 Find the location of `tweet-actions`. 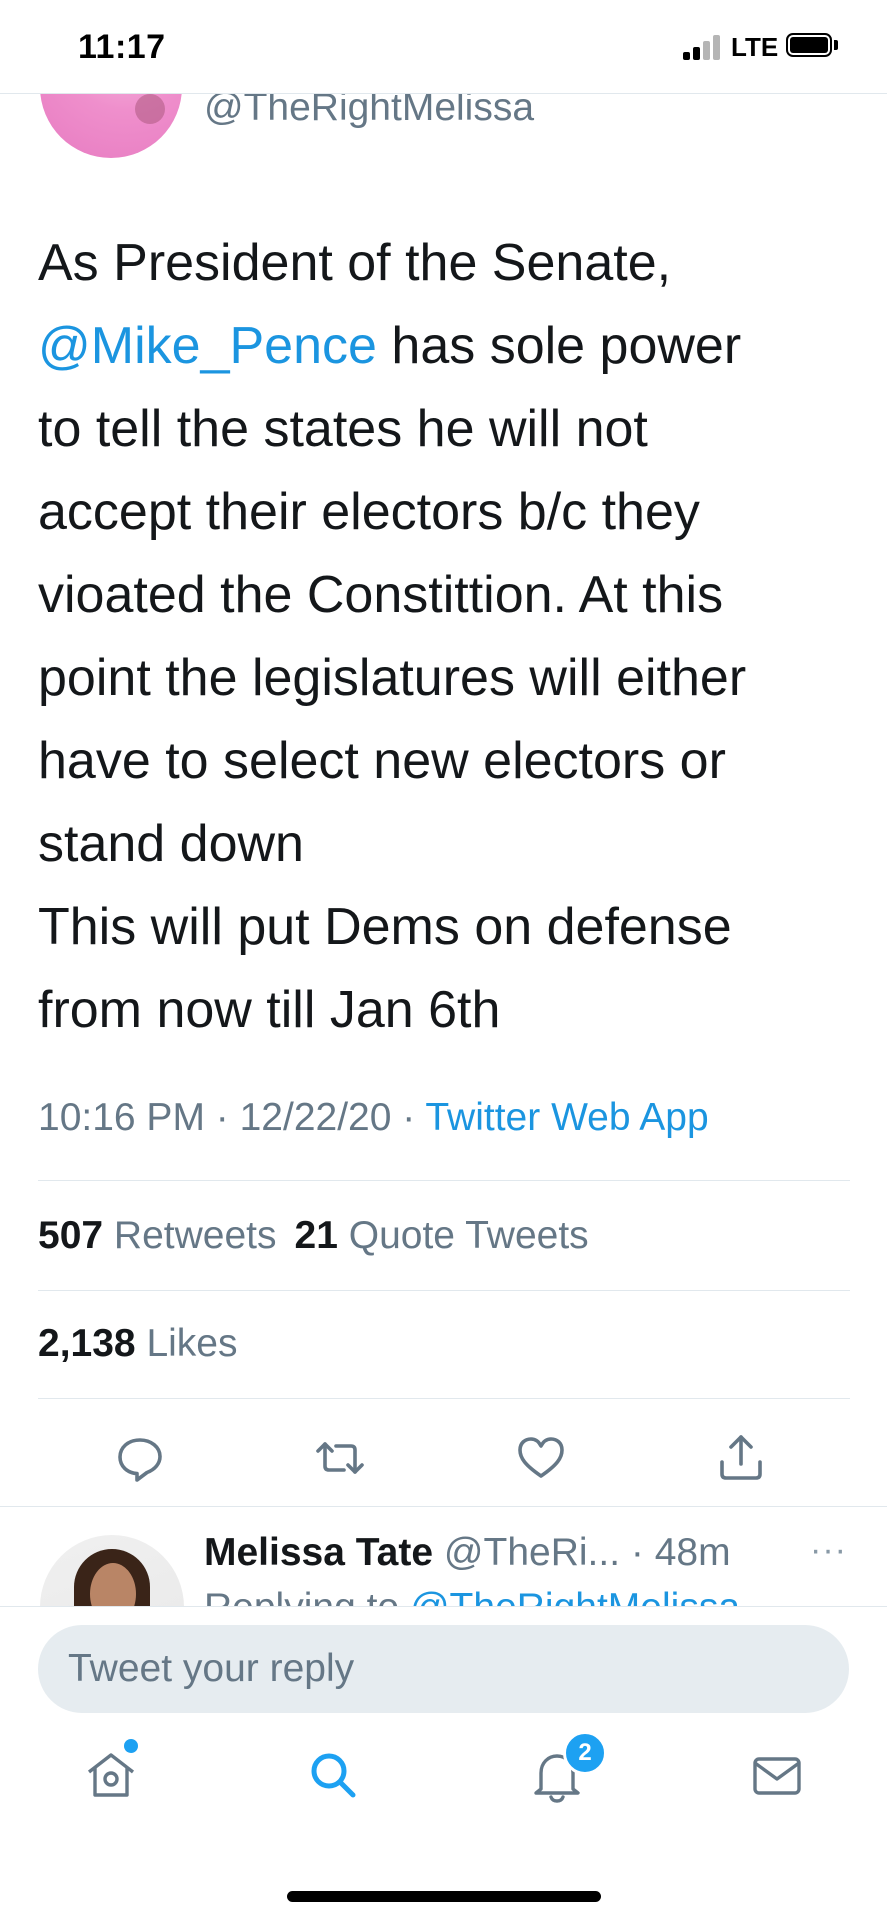

tweet-actions is located at coordinates (443, 1458).